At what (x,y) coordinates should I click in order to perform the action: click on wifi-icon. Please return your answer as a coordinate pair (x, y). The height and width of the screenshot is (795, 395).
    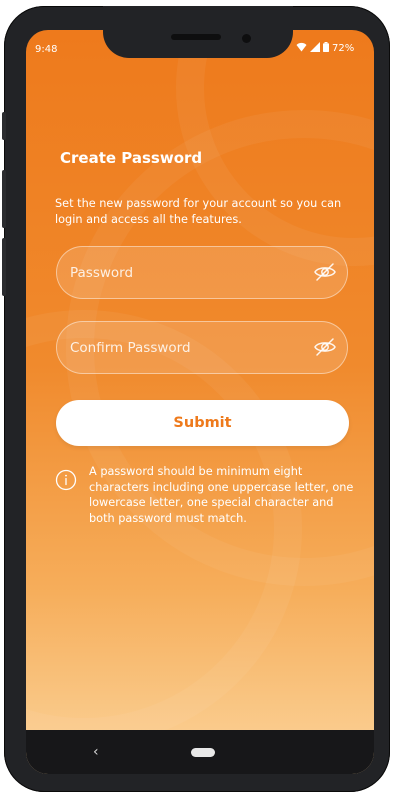
    Looking at the image, I should click on (301, 48).